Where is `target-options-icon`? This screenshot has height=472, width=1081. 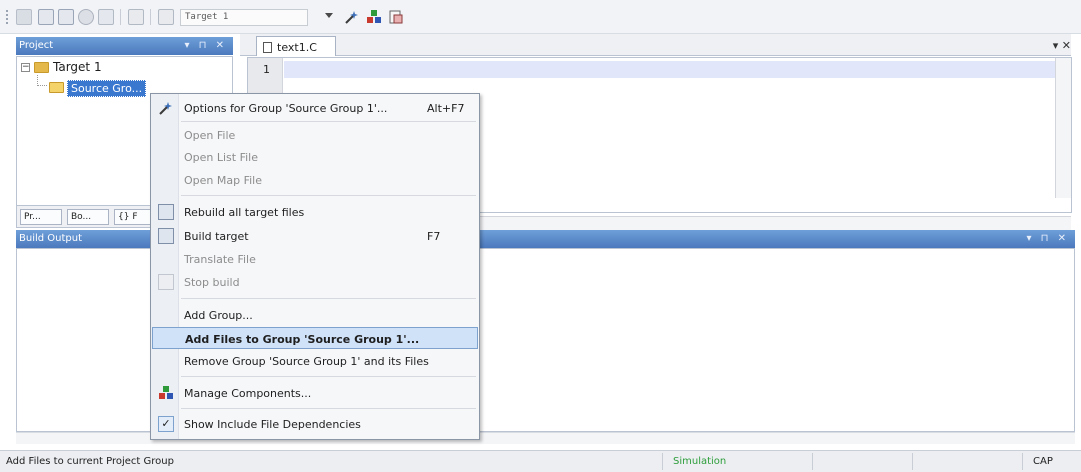 target-options-icon is located at coordinates (166, 17).